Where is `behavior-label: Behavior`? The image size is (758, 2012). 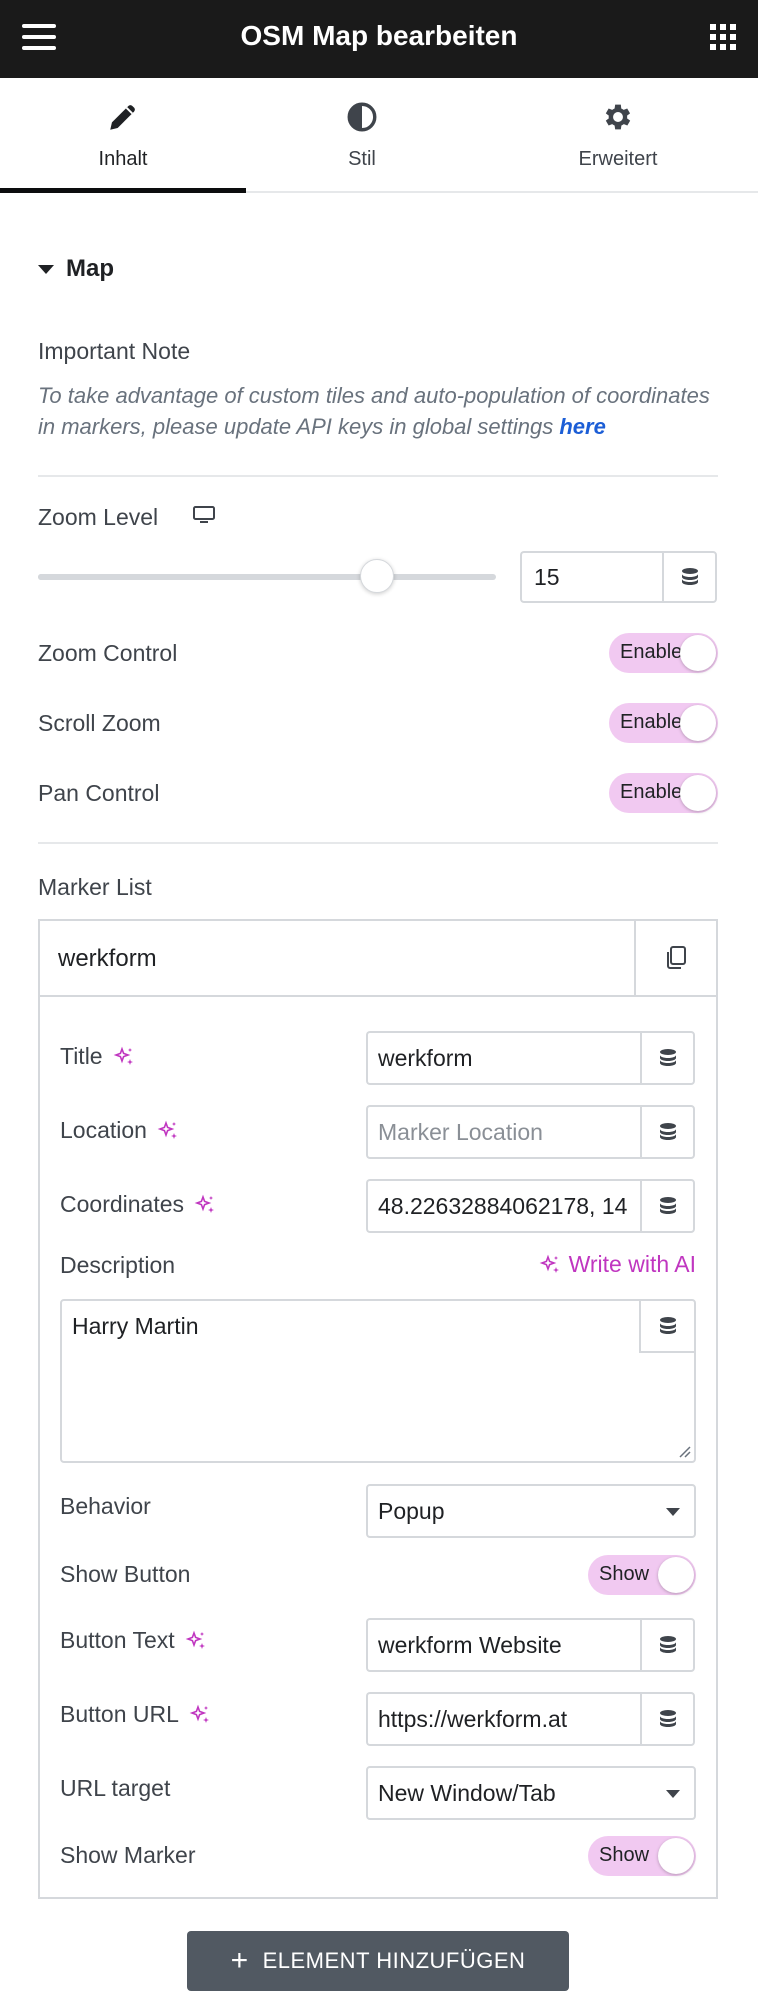
behavior-label: Behavior is located at coordinates (105, 1506).